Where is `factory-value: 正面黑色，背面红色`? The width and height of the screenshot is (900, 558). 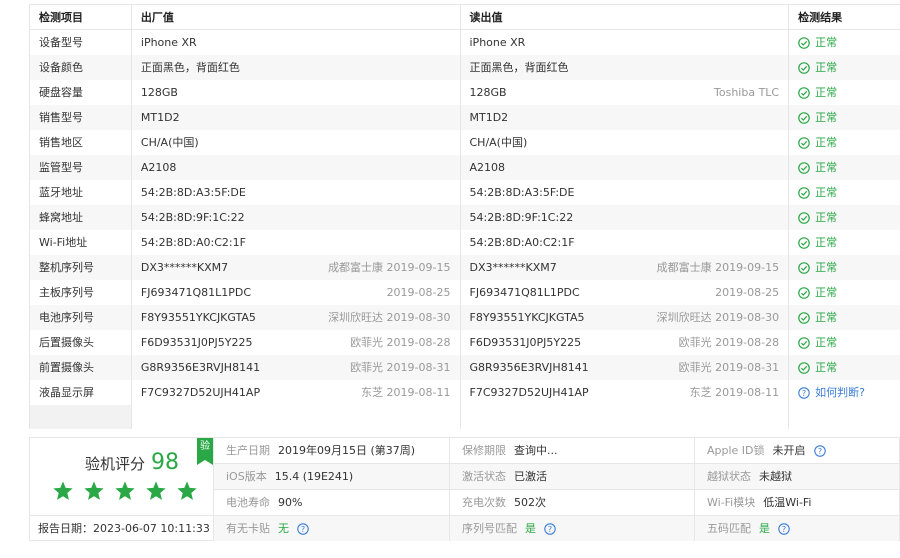
factory-value: 正面黑色，背面红色 is located at coordinates (190, 67).